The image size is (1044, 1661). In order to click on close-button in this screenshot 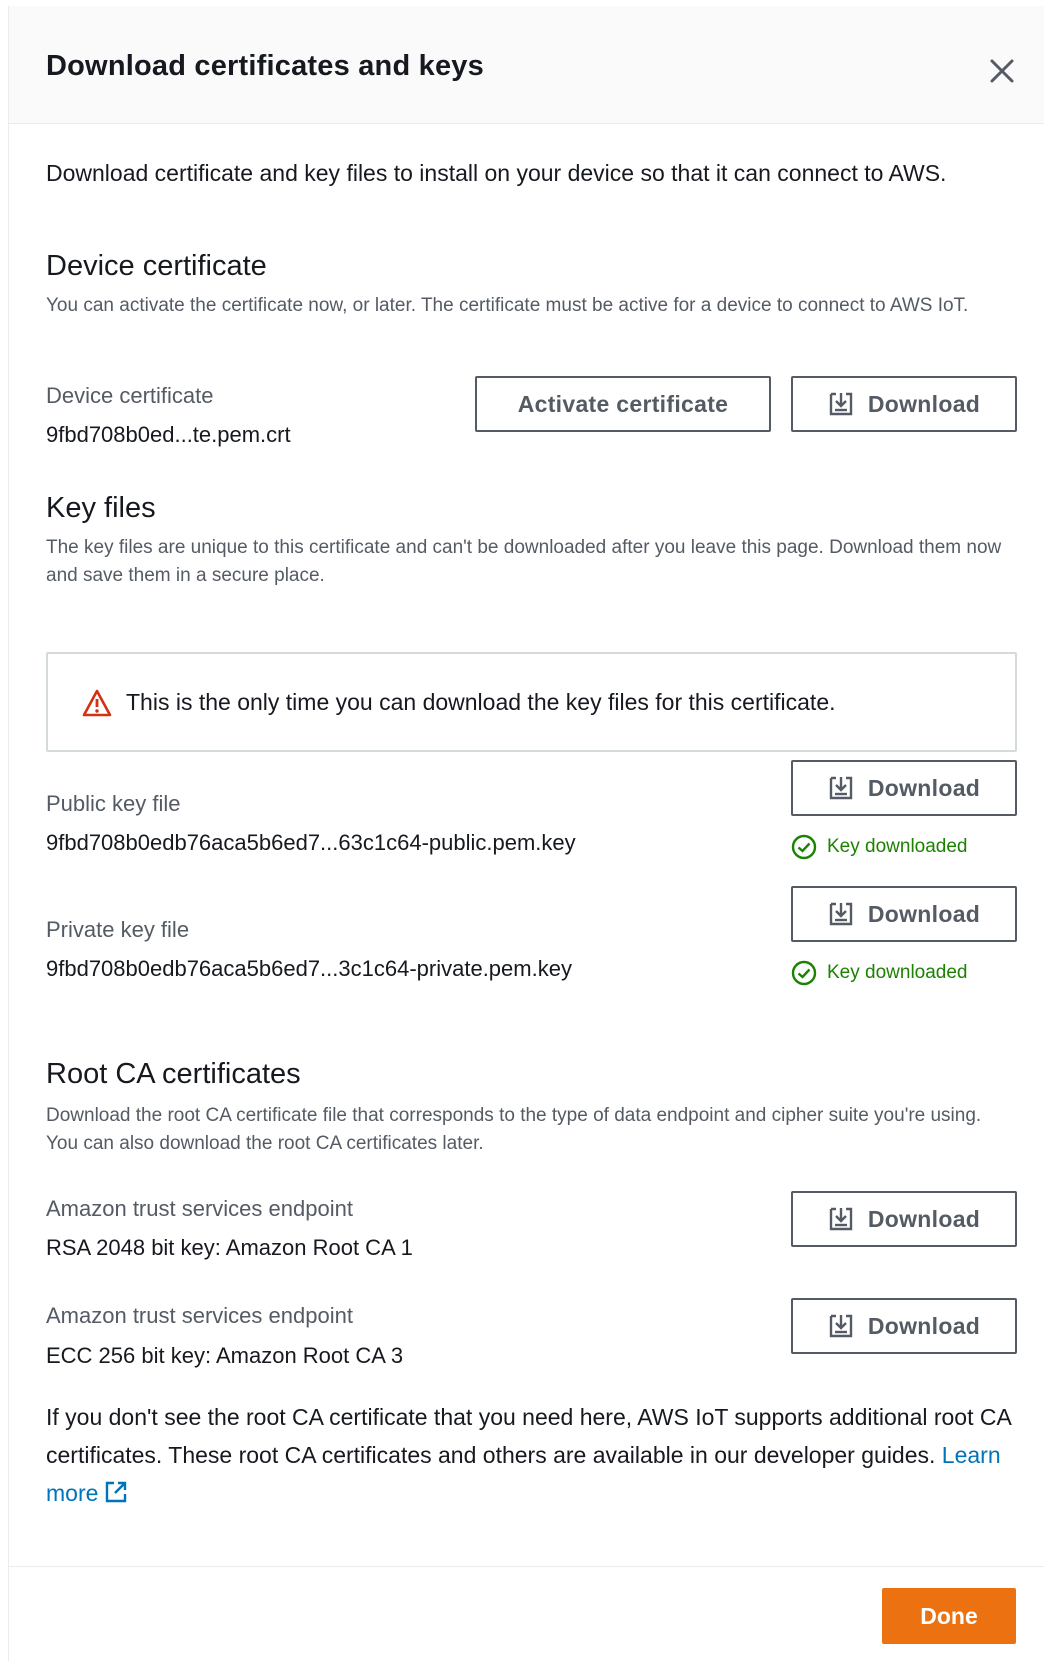, I will do `click(1002, 71)`.